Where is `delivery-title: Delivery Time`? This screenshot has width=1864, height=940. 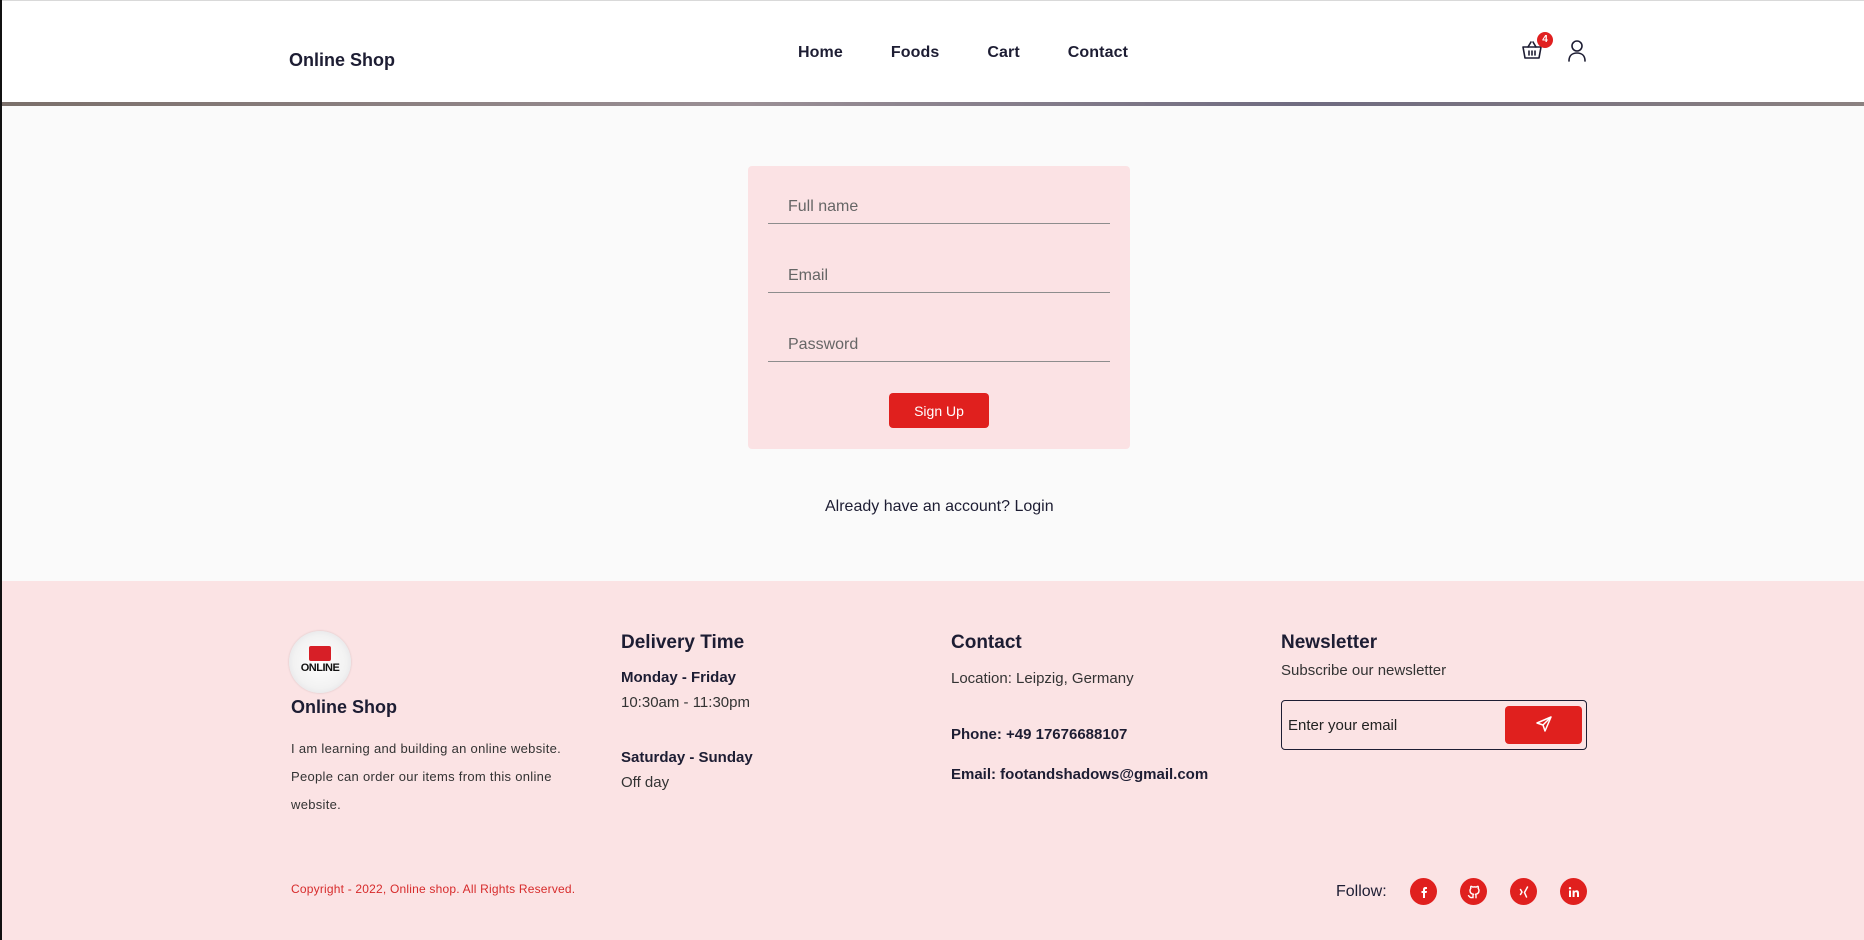
delivery-title: Delivery Time is located at coordinates (683, 642).